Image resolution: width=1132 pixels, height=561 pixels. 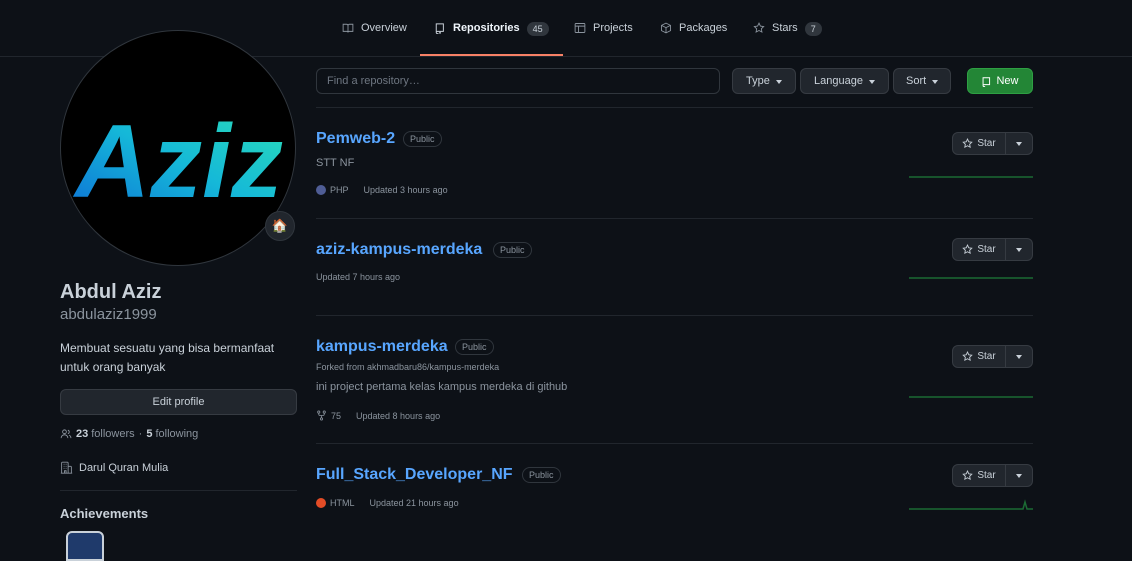 I want to click on tab-label: Overview, so click(x=384, y=28).